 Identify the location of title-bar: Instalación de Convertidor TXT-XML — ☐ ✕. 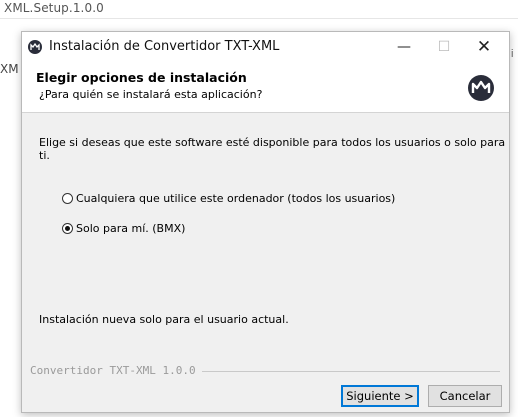
(265, 47).